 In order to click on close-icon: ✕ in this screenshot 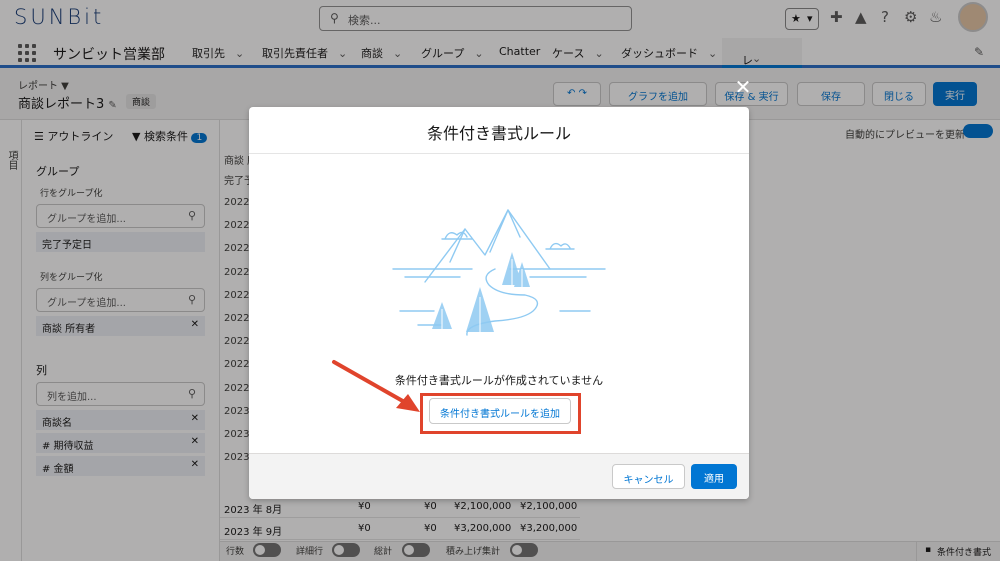, I will do `click(743, 87)`.